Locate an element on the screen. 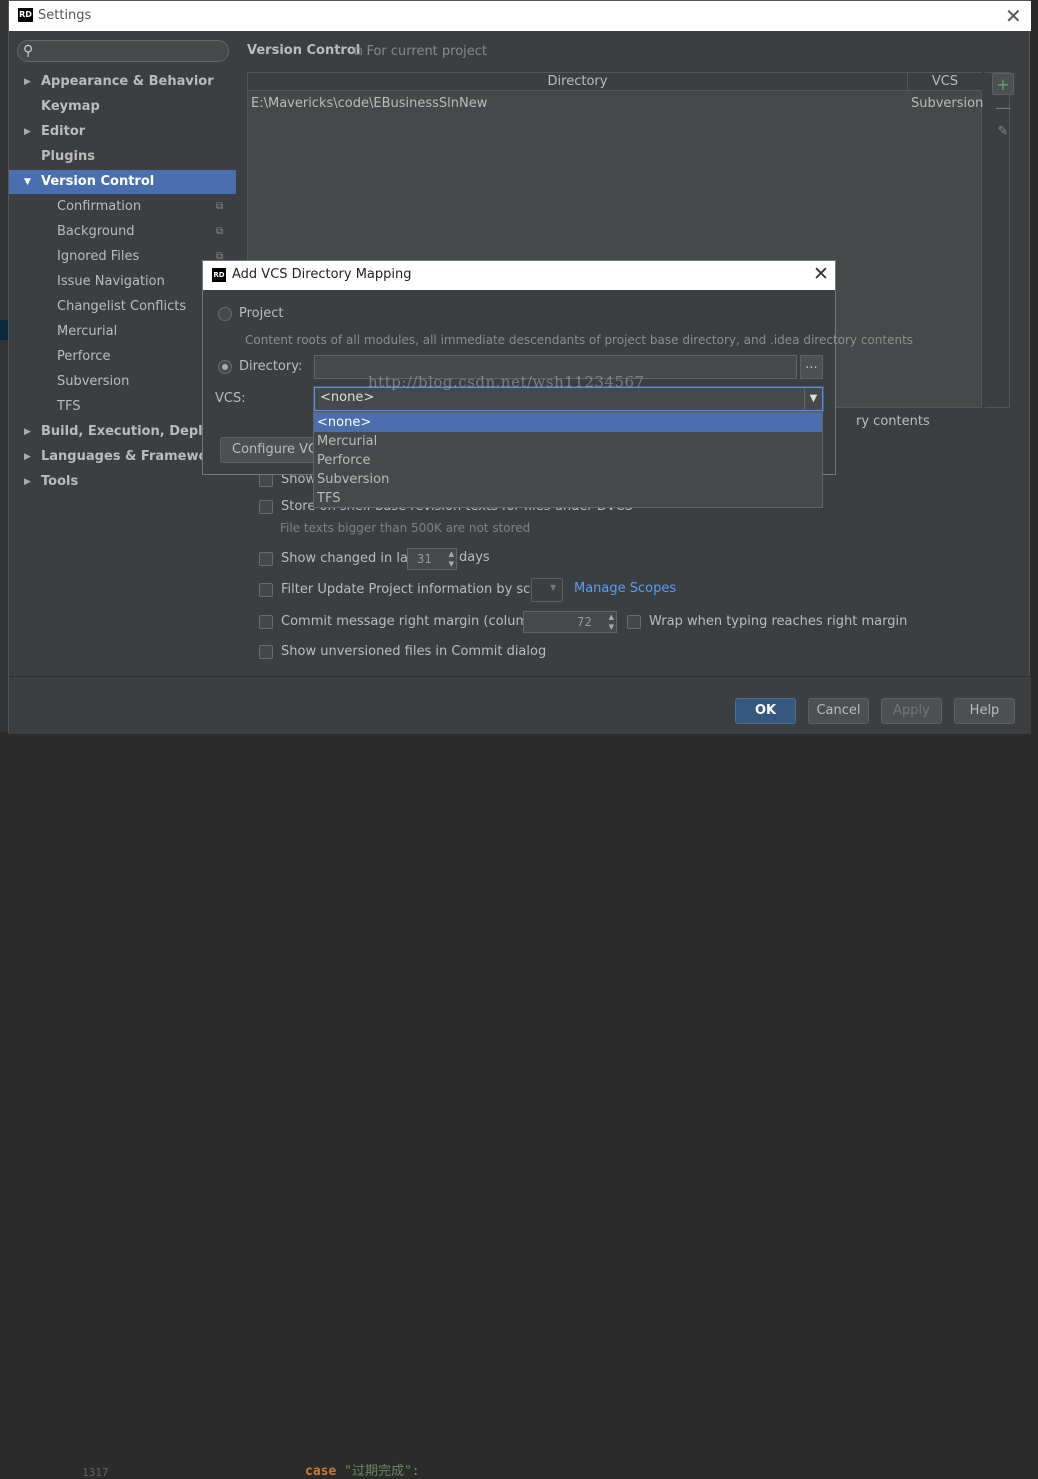 Image resolution: width=1038 pixels, height=1479 pixels. scope-select: ▼ is located at coordinates (547, 590).